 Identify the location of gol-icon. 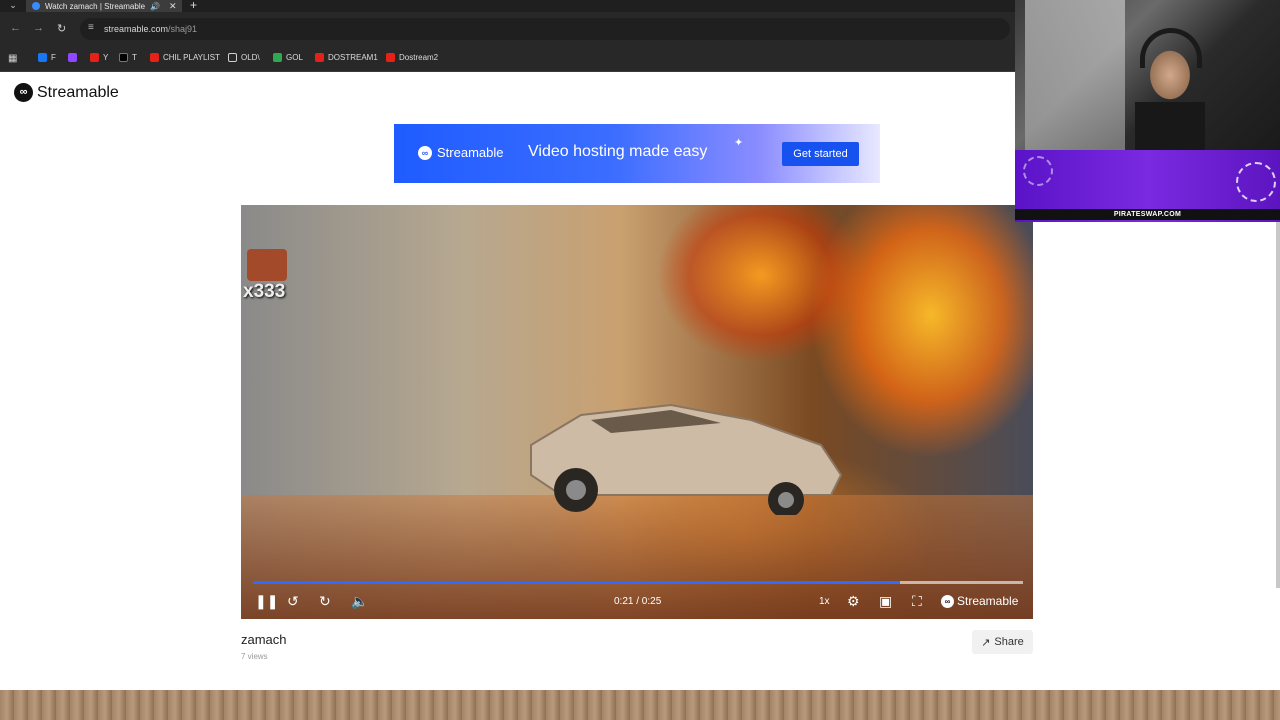
(277, 57).